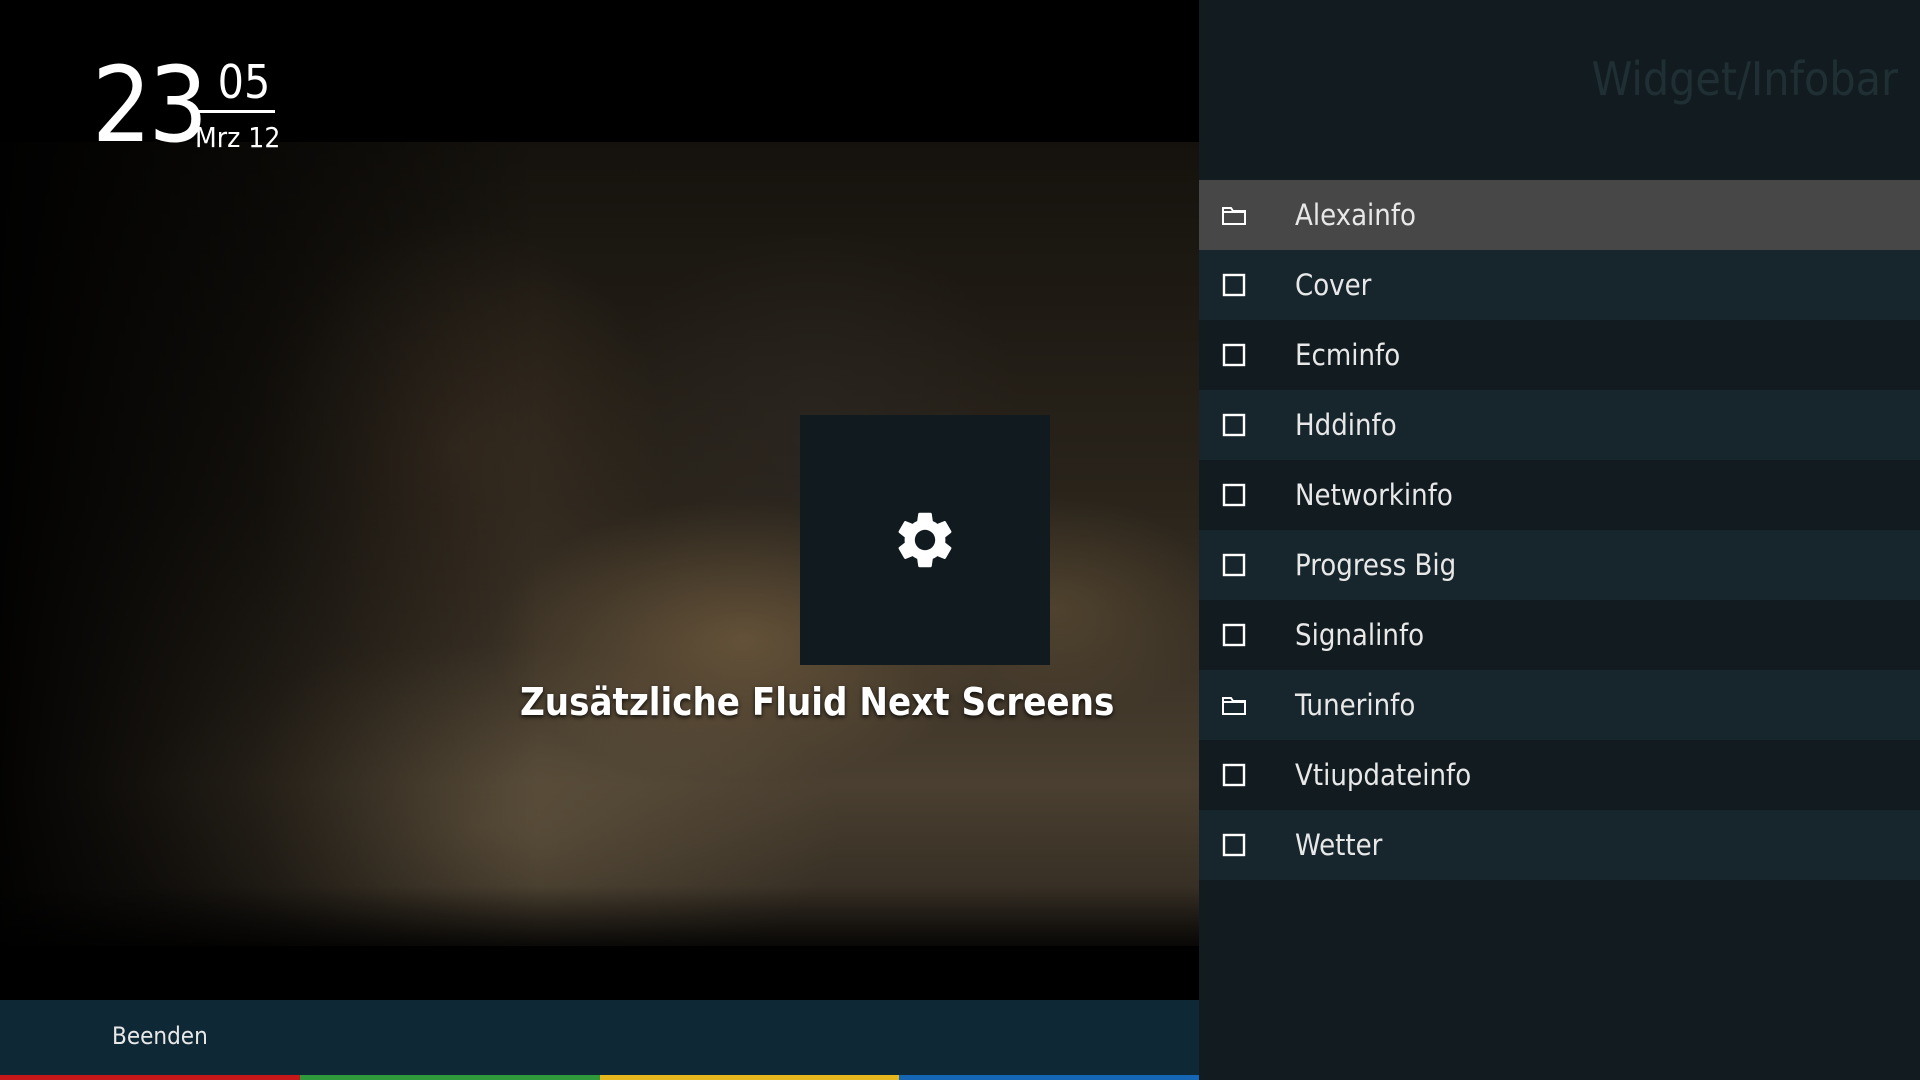 The width and height of the screenshot is (1920, 1080). I want to click on list-item-label: Signalinfo, so click(1360, 635).